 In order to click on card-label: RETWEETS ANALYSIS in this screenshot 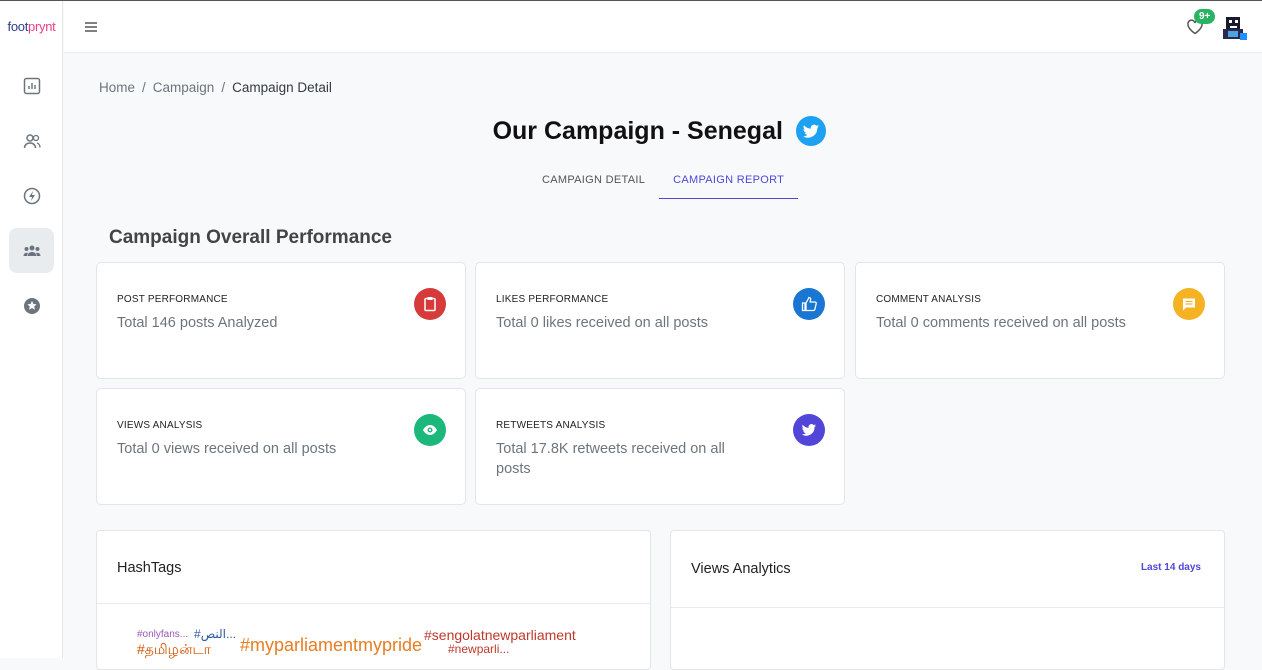, I will do `click(551, 425)`.